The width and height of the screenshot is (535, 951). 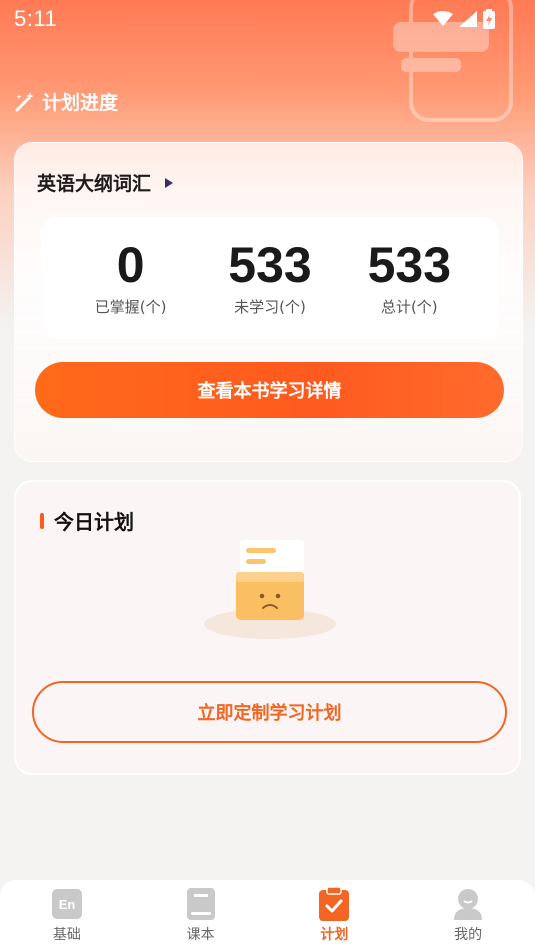 What do you see at coordinates (201, 904) in the screenshot?
I see `book-icon` at bounding box center [201, 904].